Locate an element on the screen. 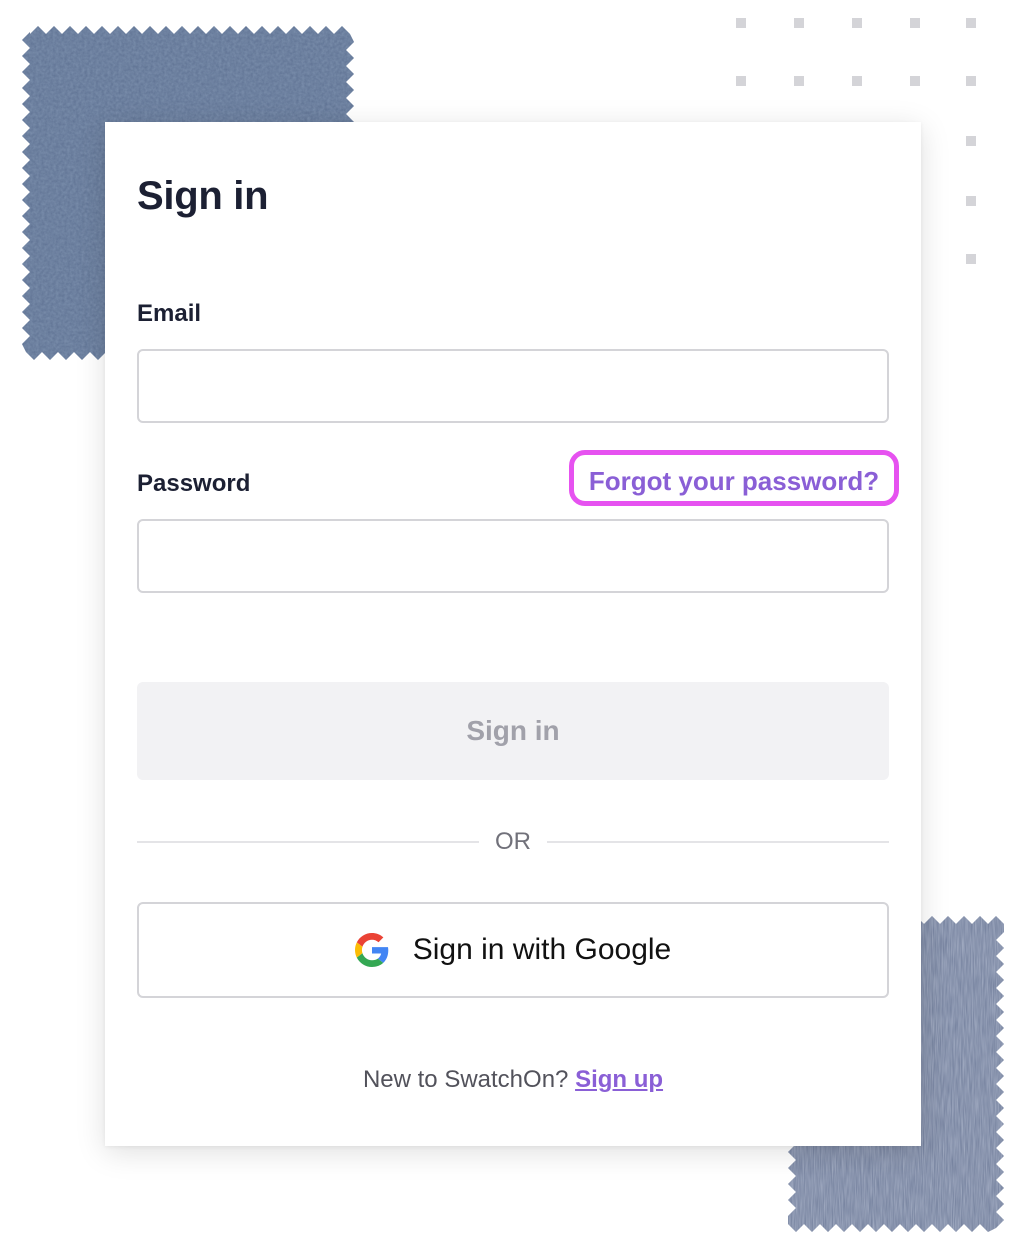  signup-prompt: New to SwatchOn? Sign up is located at coordinates (513, 1080).